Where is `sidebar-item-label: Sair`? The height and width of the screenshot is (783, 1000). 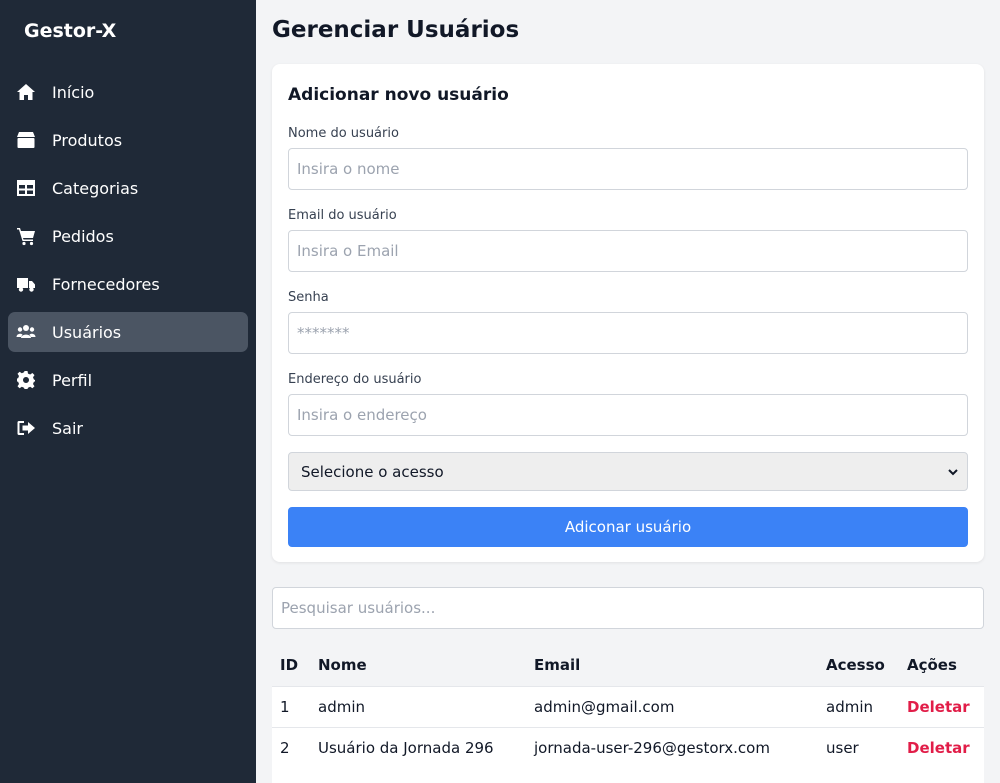 sidebar-item-label: Sair is located at coordinates (67, 428).